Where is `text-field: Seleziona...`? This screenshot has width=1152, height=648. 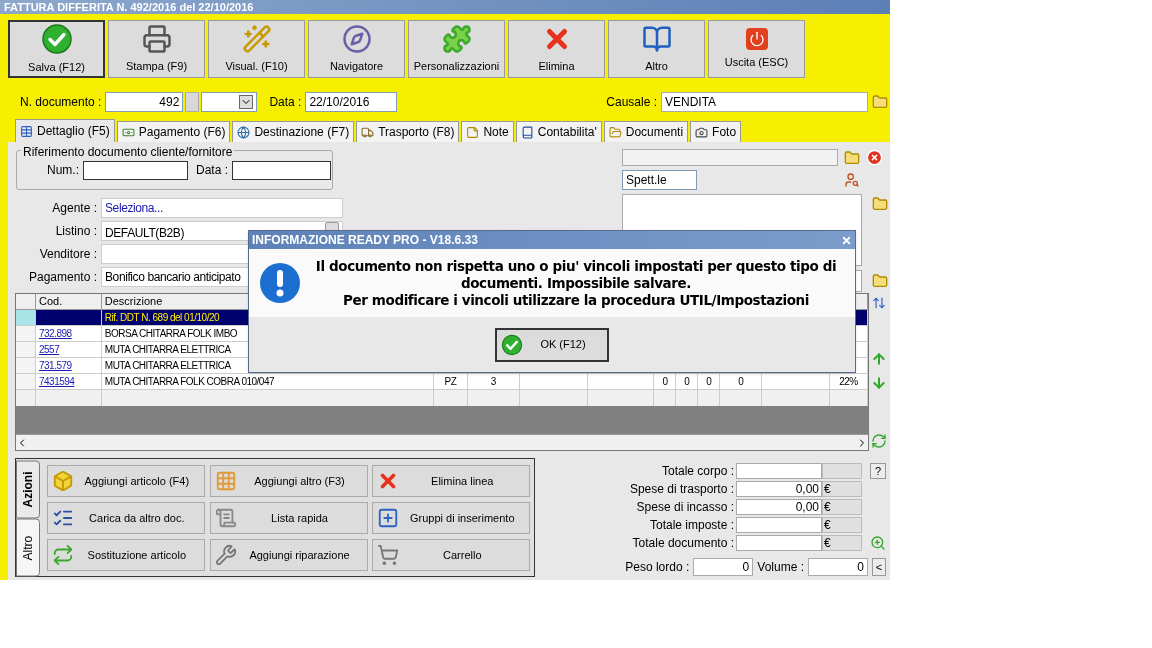
text-field: Seleziona... is located at coordinates (222, 207).